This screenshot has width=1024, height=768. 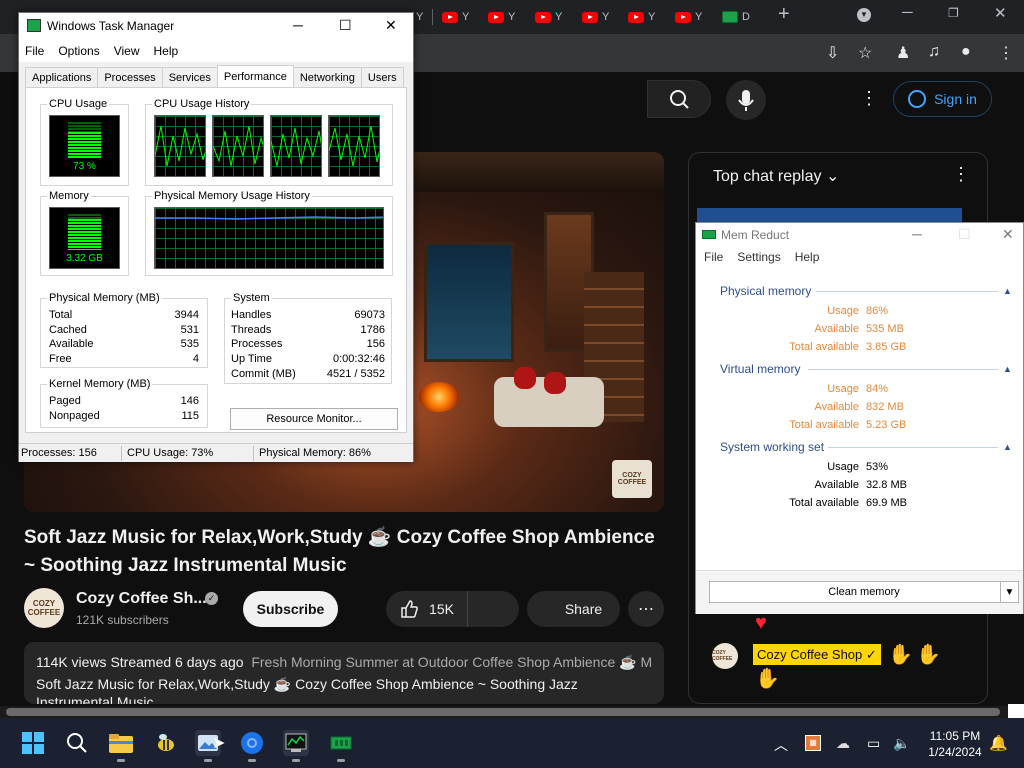 What do you see at coordinates (776, 176) in the screenshot?
I see `chat-mode-dropdown: Top chat replay ⌄` at bounding box center [776, 176].